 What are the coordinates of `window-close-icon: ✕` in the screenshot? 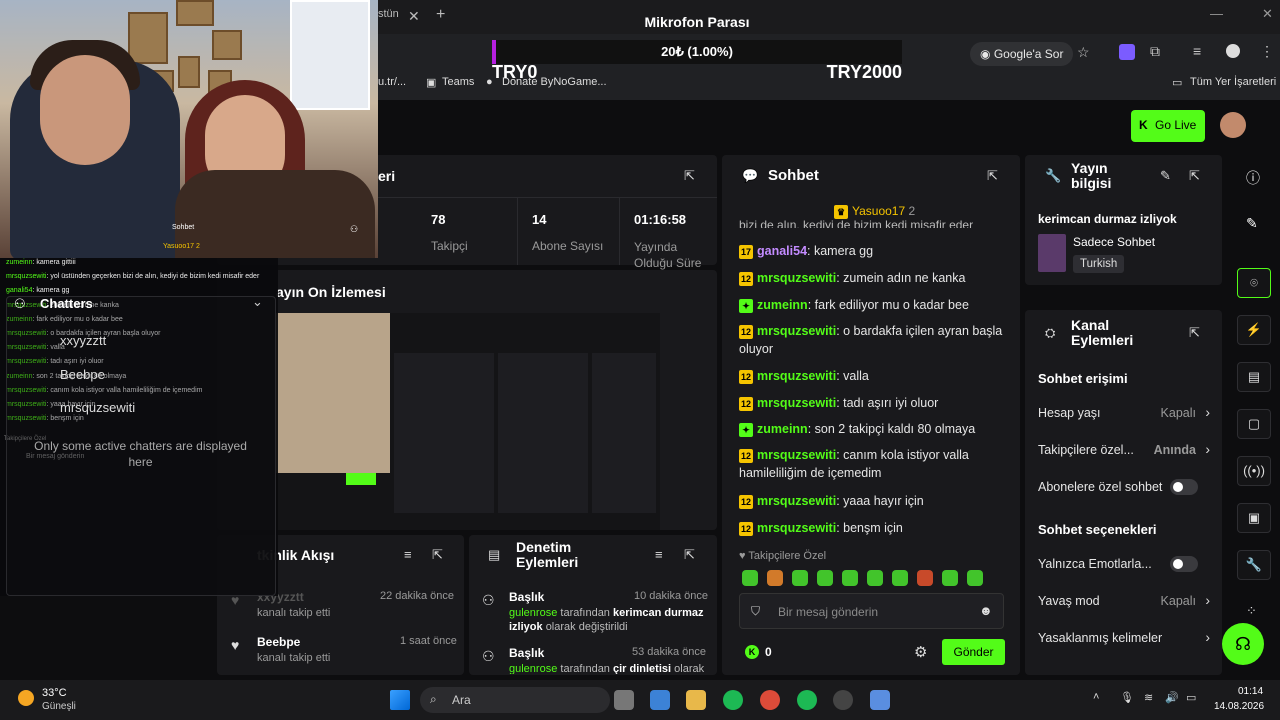 It's located at (1267, 14).